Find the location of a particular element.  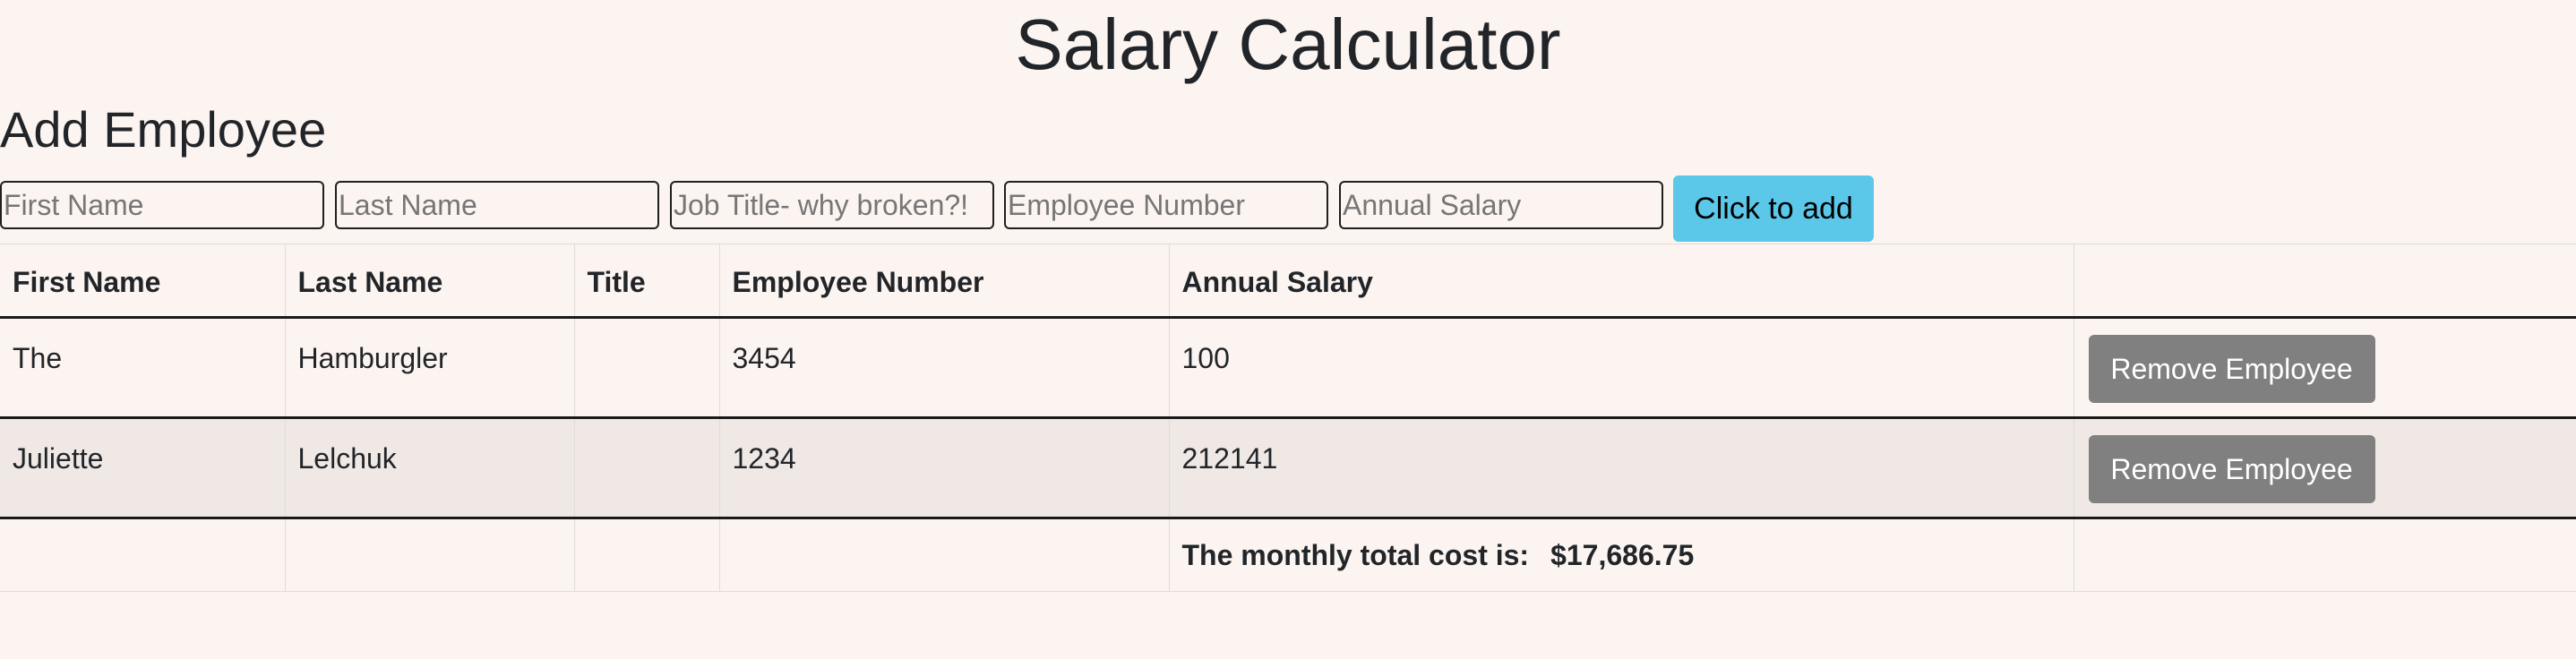

cell-annual-salary: 212141 is located at coordinates (1621, 467).